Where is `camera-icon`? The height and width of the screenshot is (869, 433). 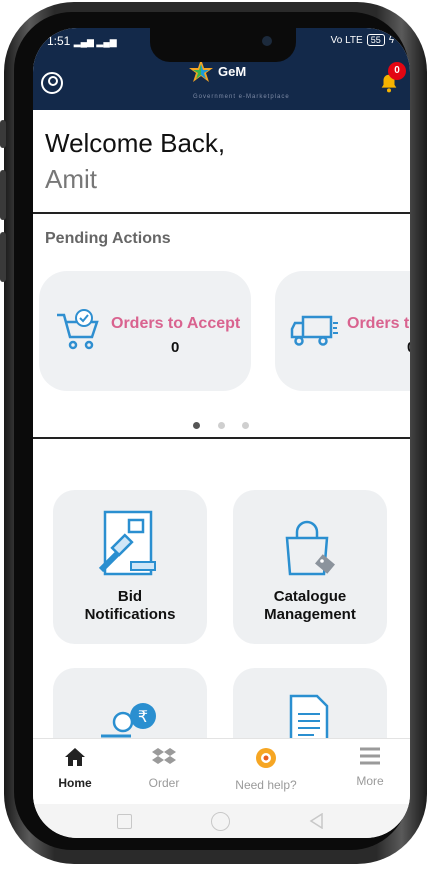
camera-icon is located at coordinates (267, 41).